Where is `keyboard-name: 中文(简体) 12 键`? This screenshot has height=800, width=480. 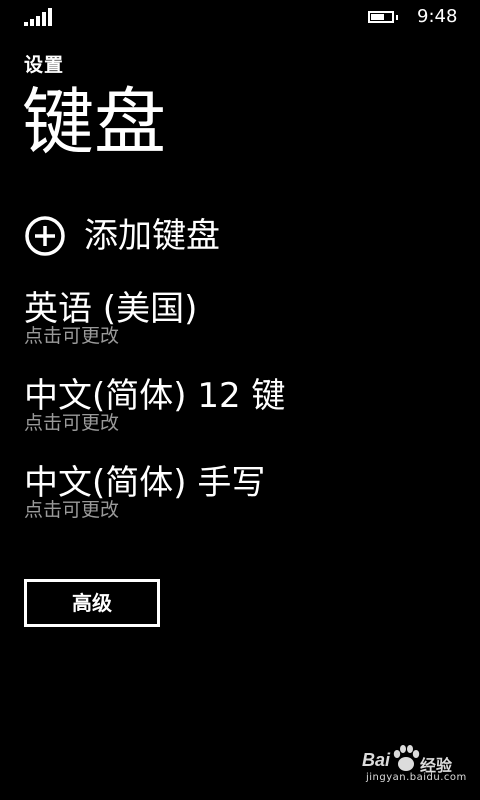 keyboard-name: 中文(简体) 12 键 is located at coordinates (155, 396).